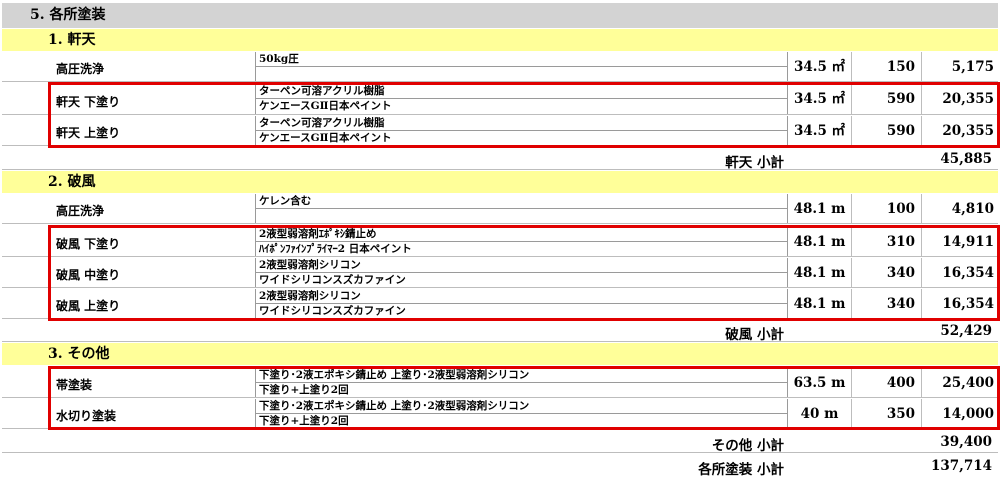 The width and height of the screenshot is (1000, 482). Describe the element at coordinates (887, 382) in the screenshot. I see `unit-price: 400` at that location.